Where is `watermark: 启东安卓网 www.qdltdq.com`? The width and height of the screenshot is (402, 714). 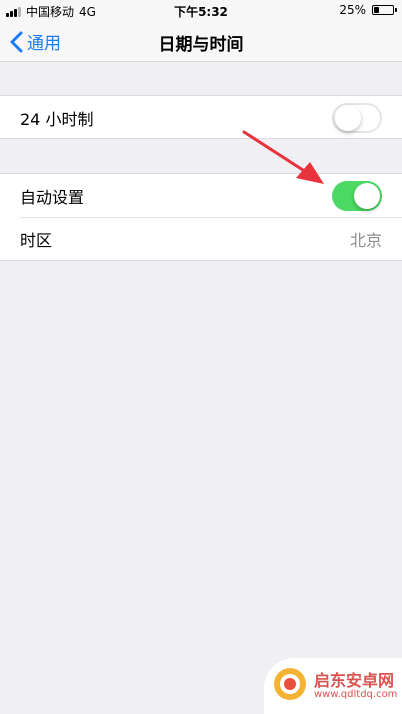 watermark: 启东安卓网 www.qdltdq.com is located at coordinates (333, 686).